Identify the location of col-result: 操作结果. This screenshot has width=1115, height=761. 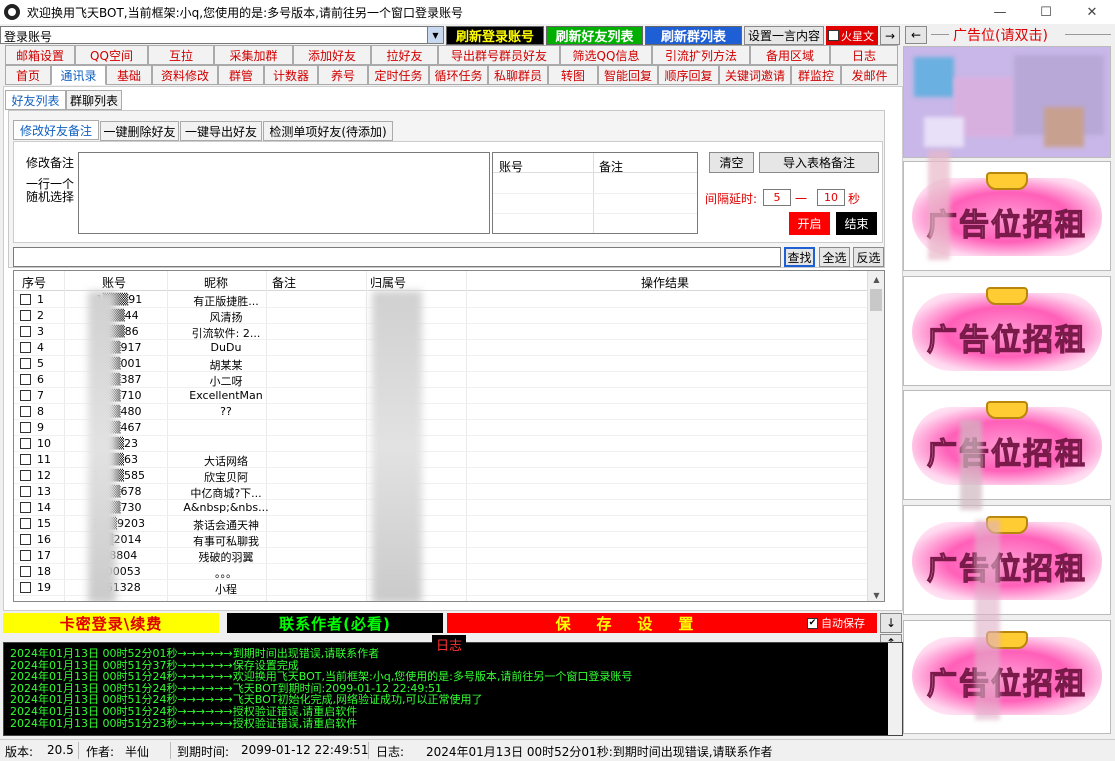
(665, 282).